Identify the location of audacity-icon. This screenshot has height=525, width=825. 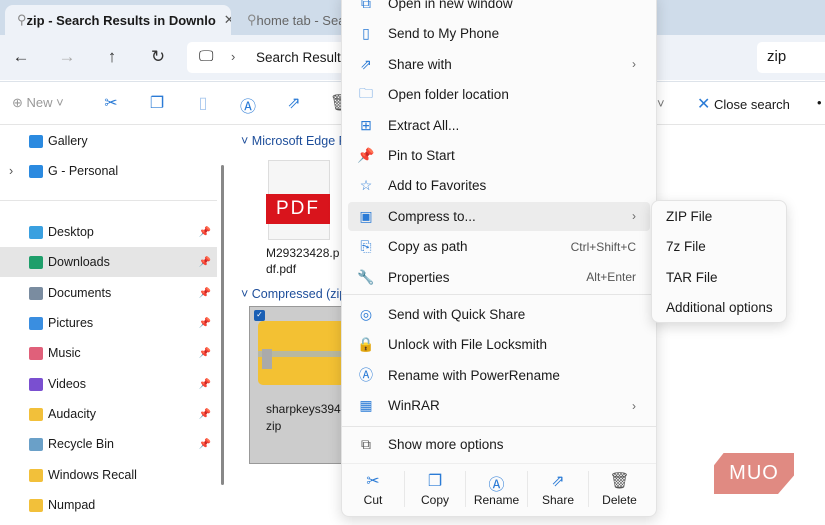
(36, 414).